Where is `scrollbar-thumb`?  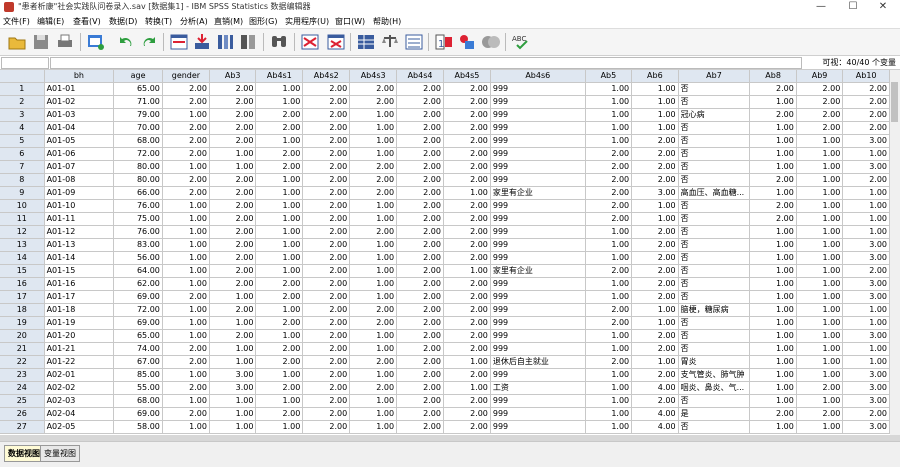
scrollbar-thumb is located at coordinates (894, 102).